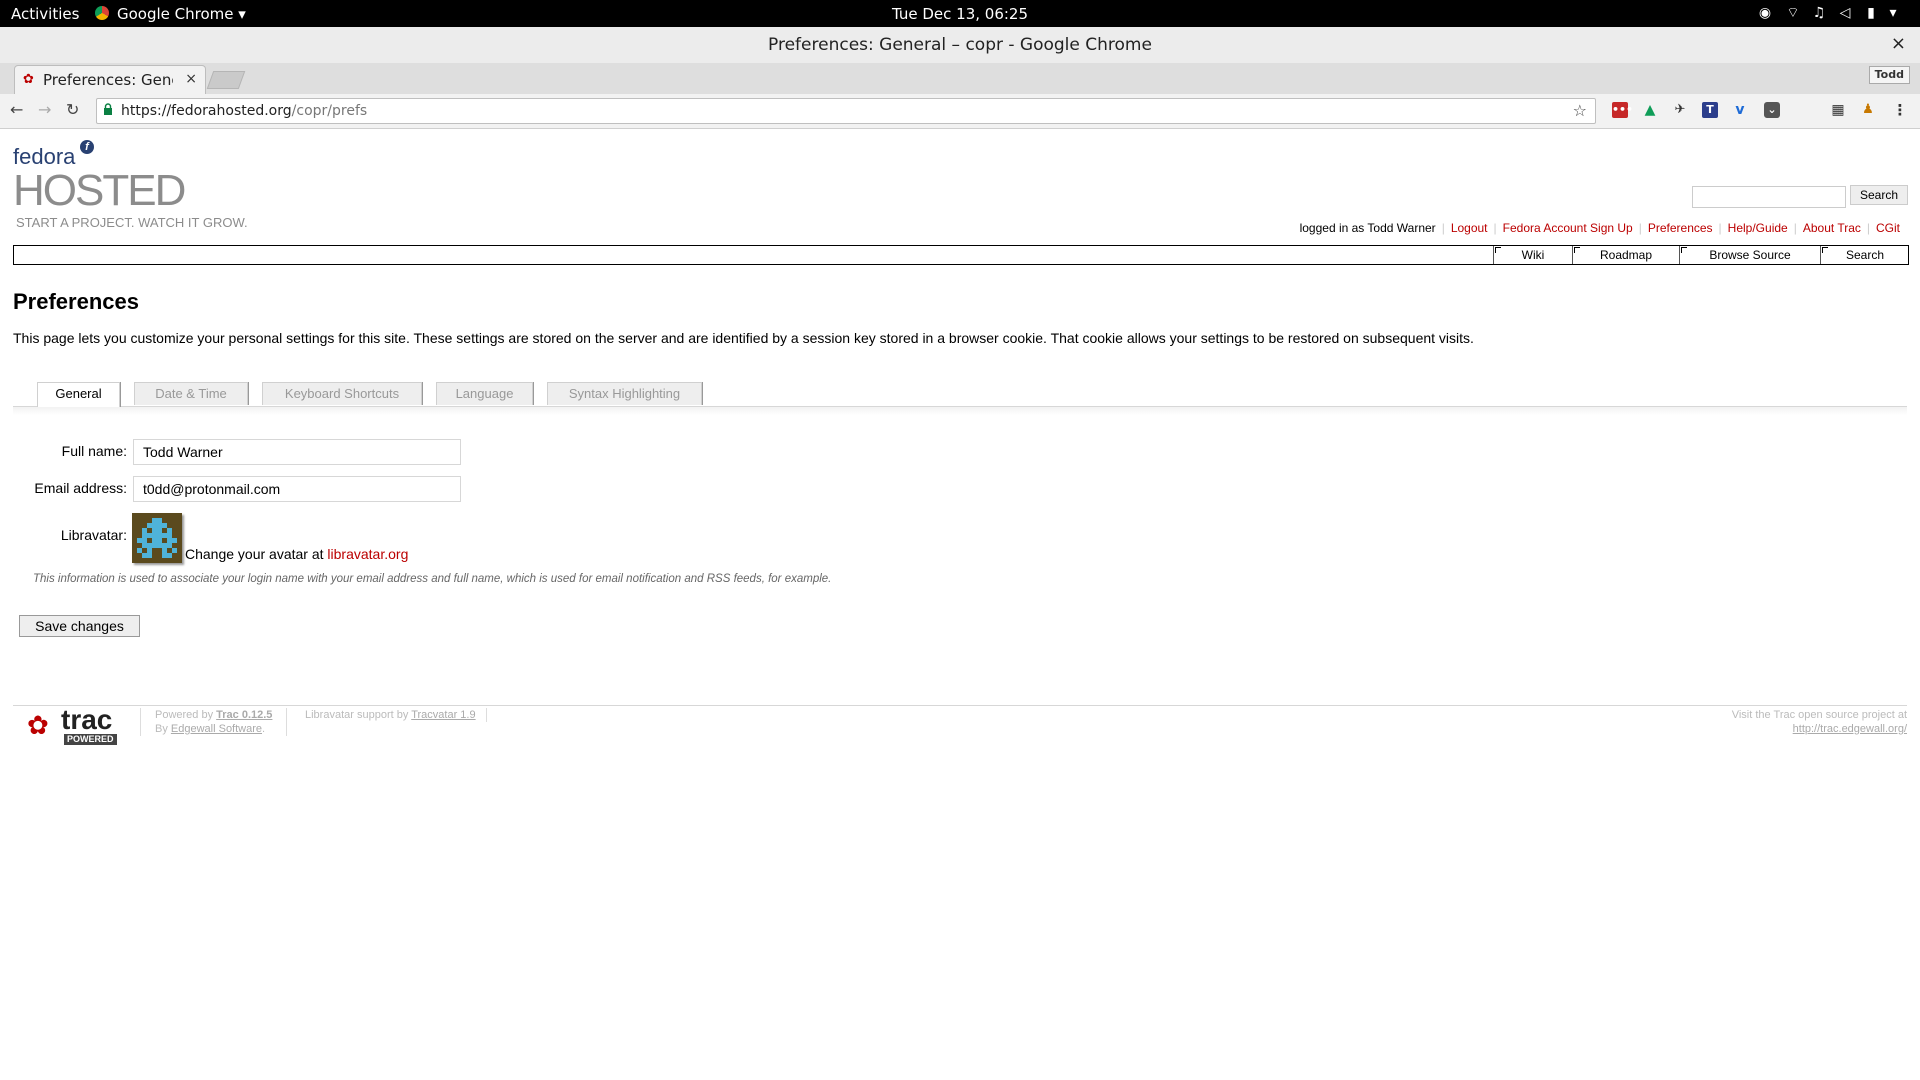  What do you see at coordinates (16, 109) in the screenshot?
I see `back-arrow-icon: ←` at bounding box center [16, 109].